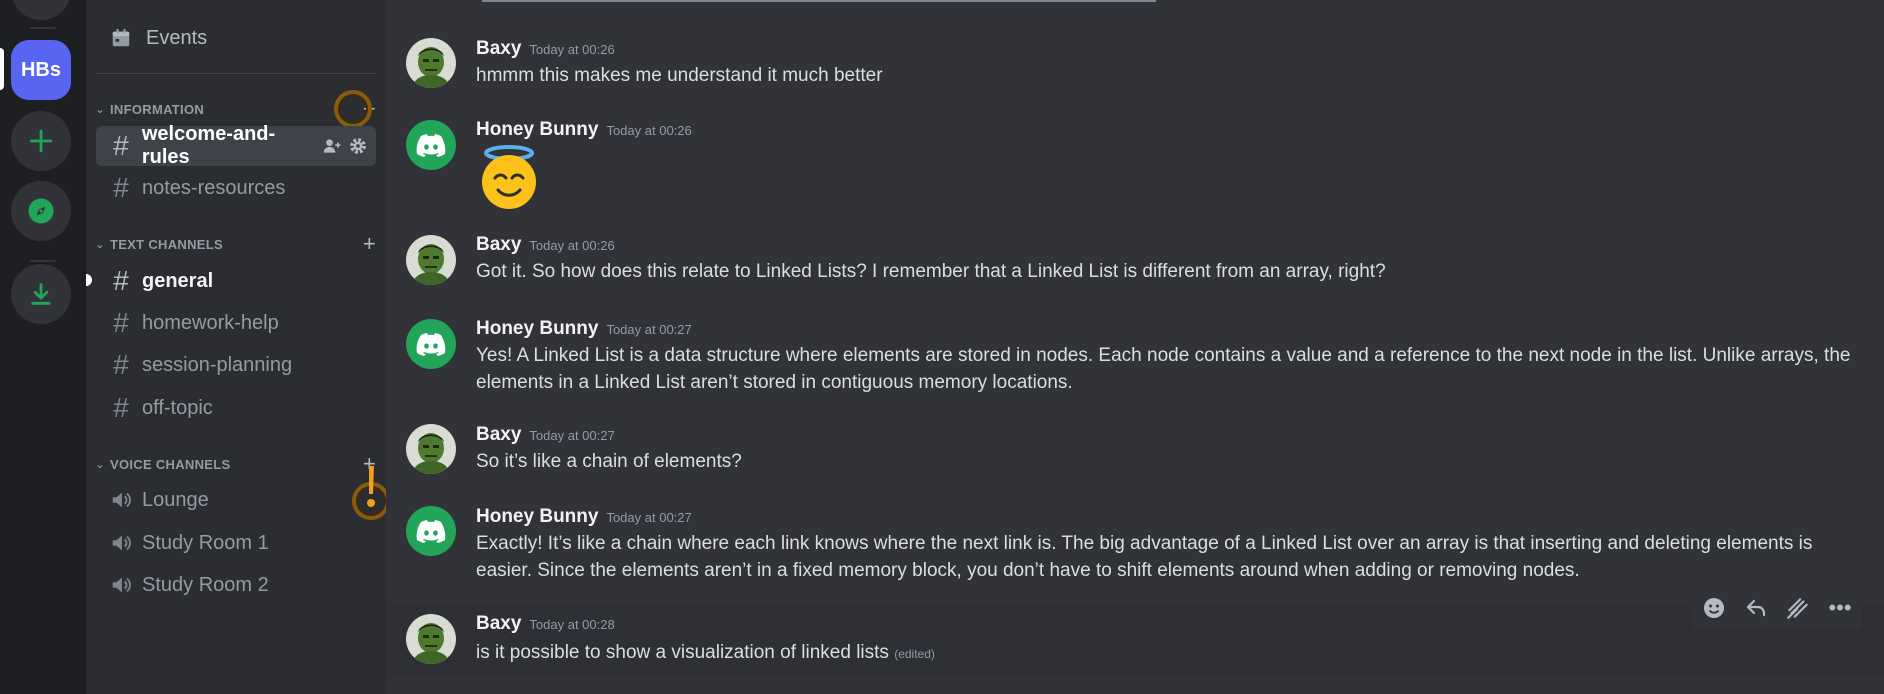  Describe the element at coordinates (1135, 164) in the screenshot. I see `message: Honey Bunny Today at 00:26 😇` at that location.